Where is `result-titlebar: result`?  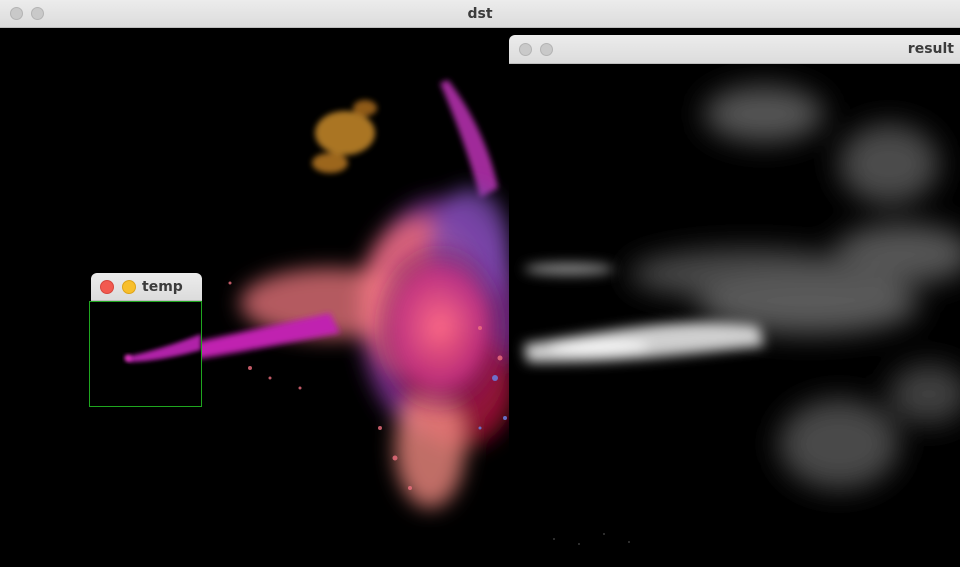 result-titlebar: result is located at coordinates (734, 49).